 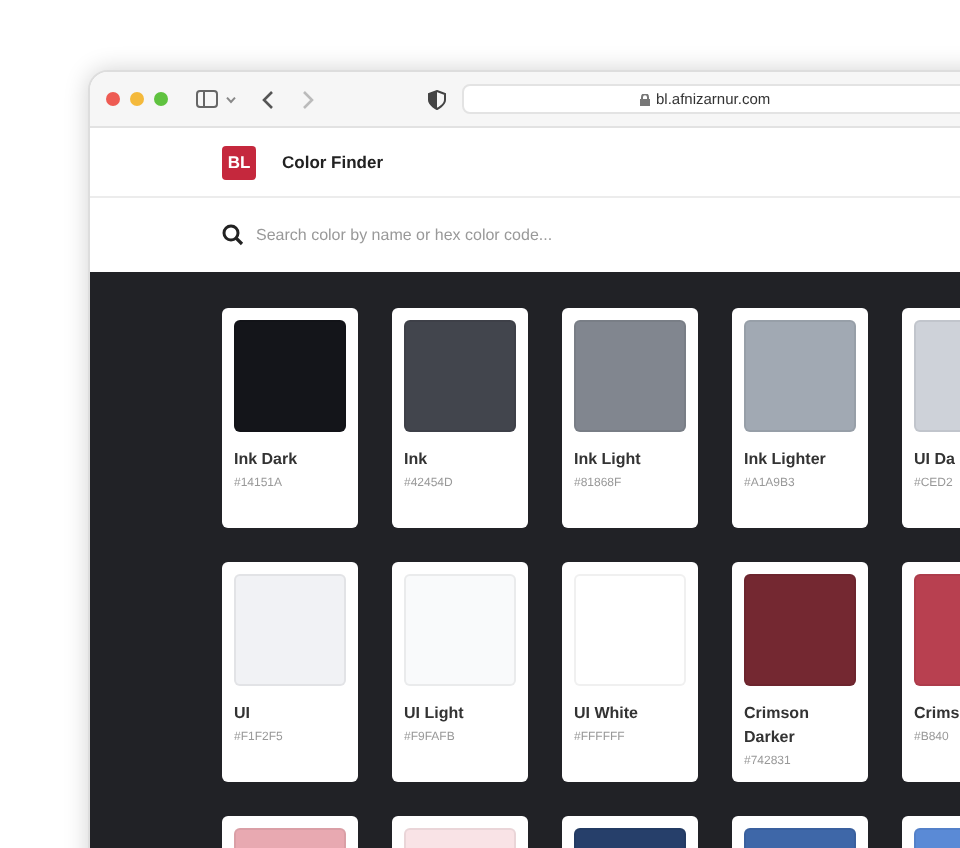 What do you see at coordinates (777, 726) in the screenshot?
I see `color-name: Crimson Darker` at bounding box center [777, 726].